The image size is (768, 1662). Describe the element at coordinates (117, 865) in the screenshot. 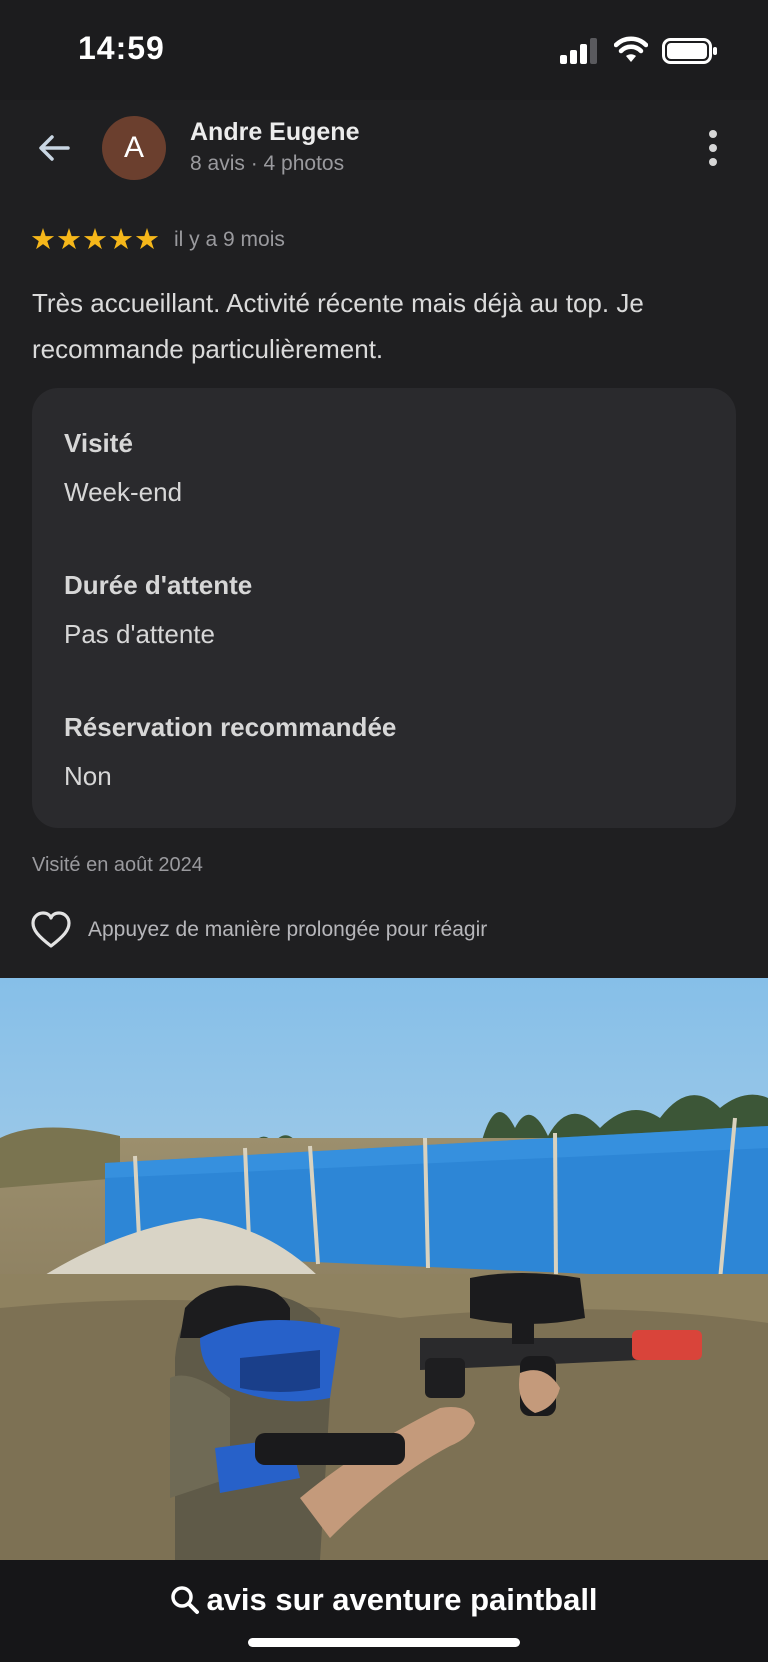

I see `visited-date: Visité en août 2024` at that location.